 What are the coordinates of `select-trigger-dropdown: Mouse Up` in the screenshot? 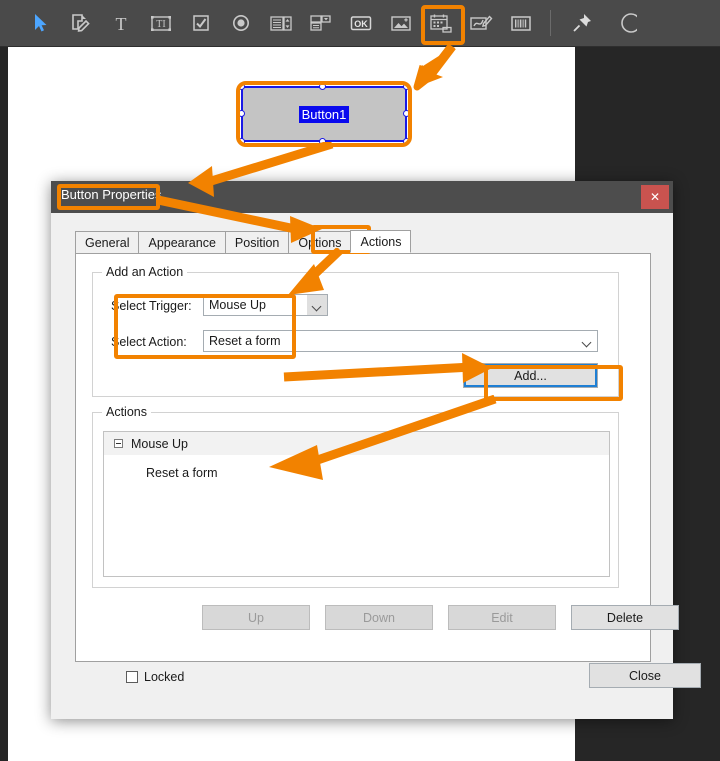 It's located at (265, 305).